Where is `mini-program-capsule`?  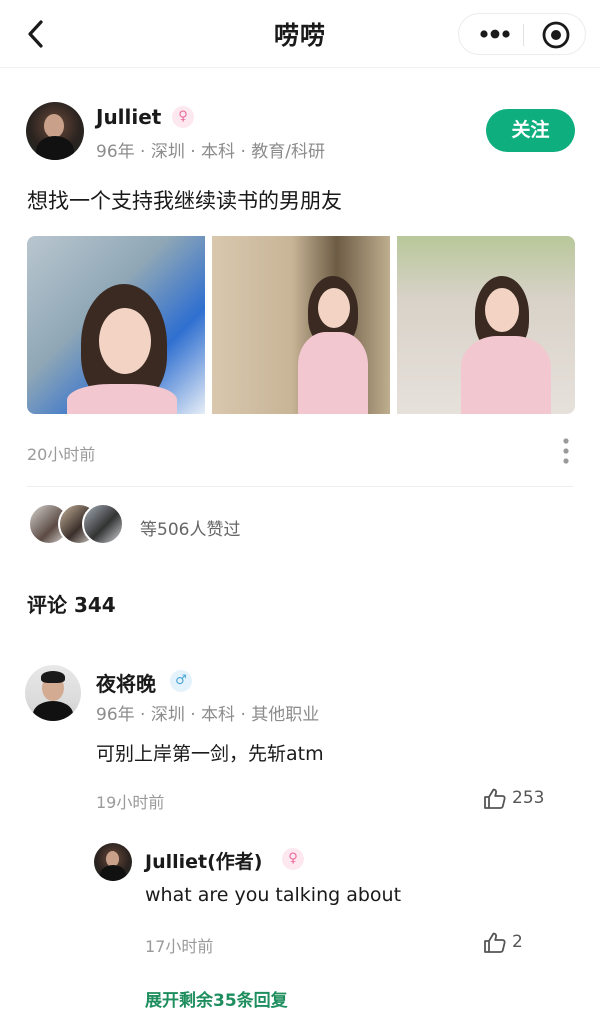 mini-program-capsule is located at coordinates (522, 34).